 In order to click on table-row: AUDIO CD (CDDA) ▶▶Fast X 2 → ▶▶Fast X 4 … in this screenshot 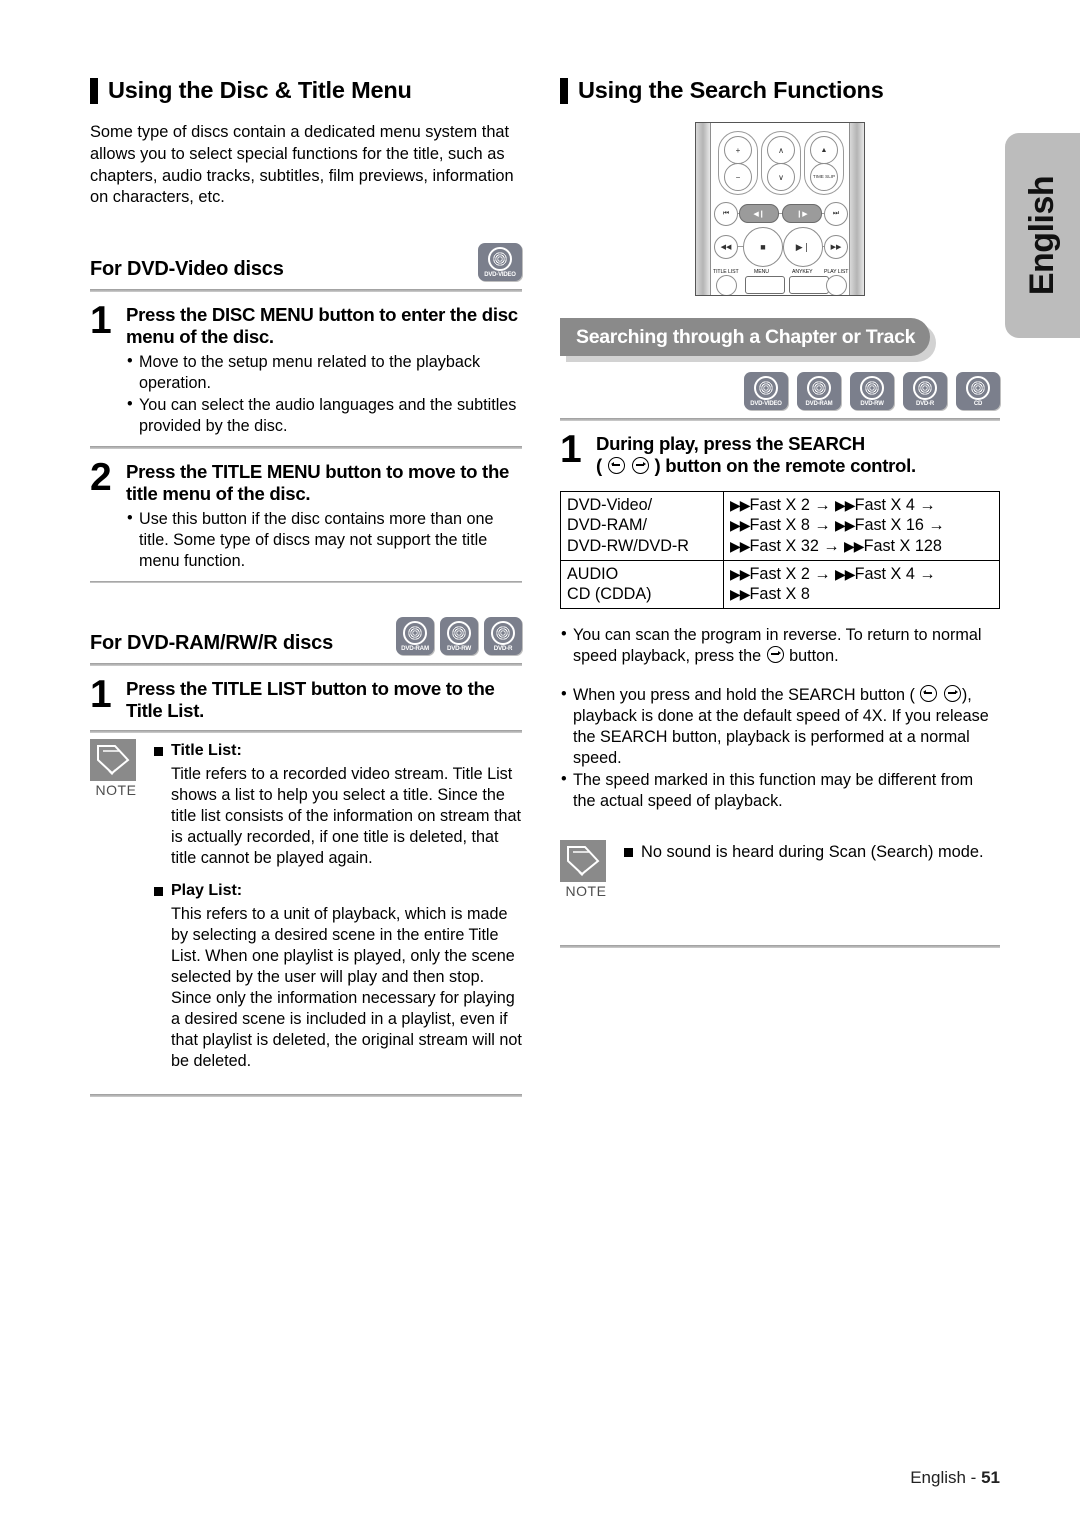, I will do `click(780, 584)`.